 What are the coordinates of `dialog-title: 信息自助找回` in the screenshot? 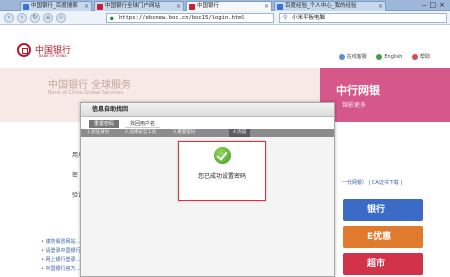 It's located at (207, 110).